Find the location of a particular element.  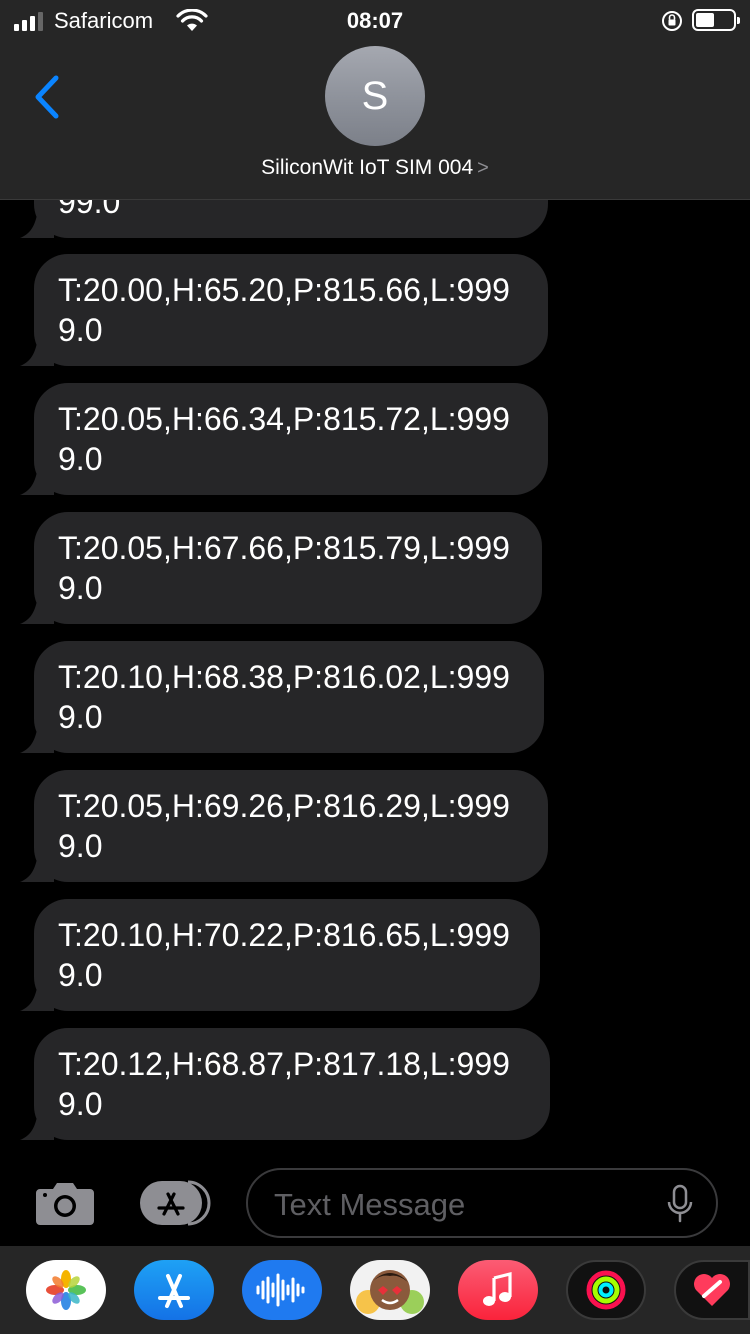

battery-icon is located at coordinates (716, 20).